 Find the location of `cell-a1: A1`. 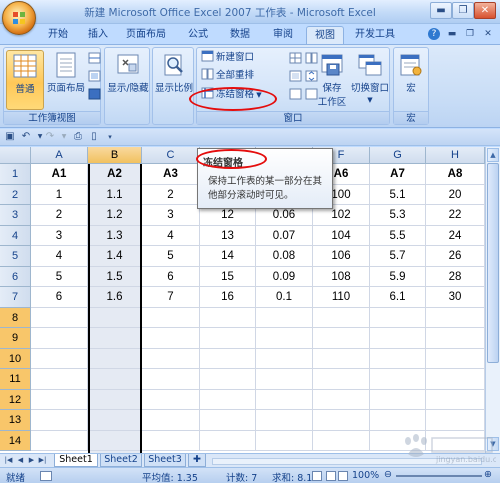

cell-a1: A1 is located at coordinates (59, 174).